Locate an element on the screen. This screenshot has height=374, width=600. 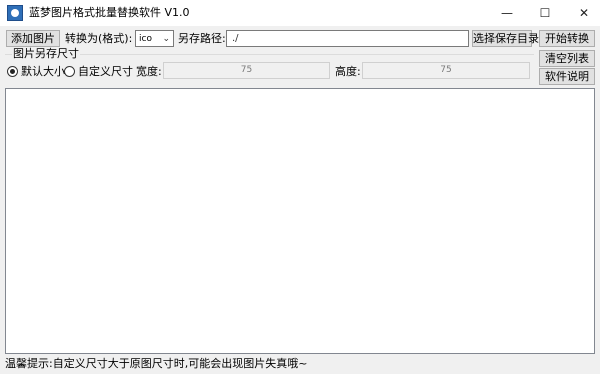
close-button: ✕ is located at coordinates (580, 13).